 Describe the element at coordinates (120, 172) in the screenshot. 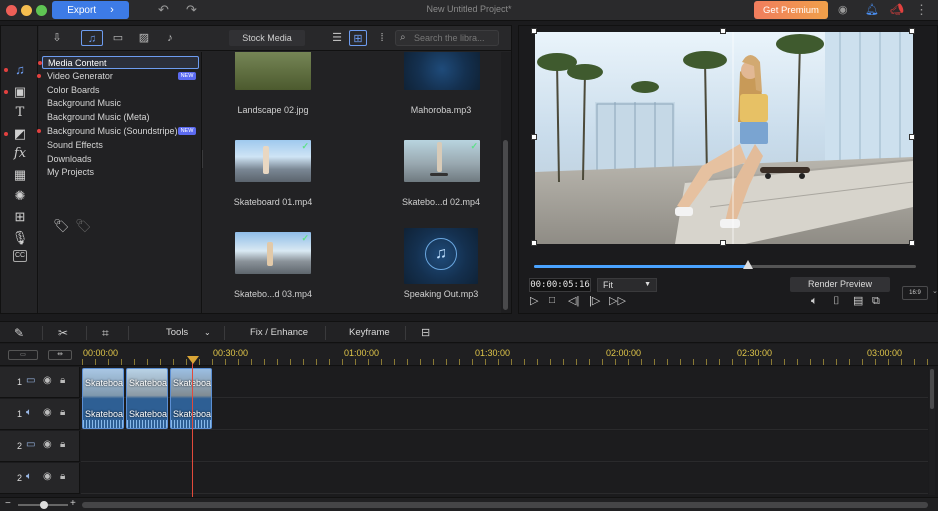

I see `tree-item-my-projects: My Projects` at that location.